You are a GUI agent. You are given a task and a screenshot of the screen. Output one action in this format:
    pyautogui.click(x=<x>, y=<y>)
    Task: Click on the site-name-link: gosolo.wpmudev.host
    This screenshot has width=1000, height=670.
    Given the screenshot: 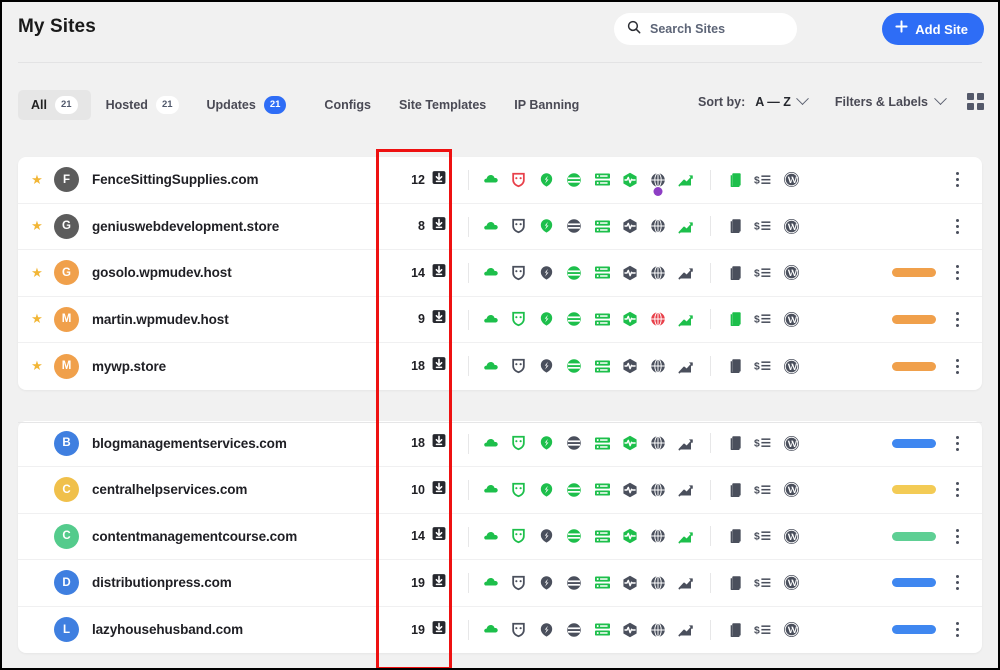 What is the action you would take?
    pyautogui.click(x=162, y=272)
    